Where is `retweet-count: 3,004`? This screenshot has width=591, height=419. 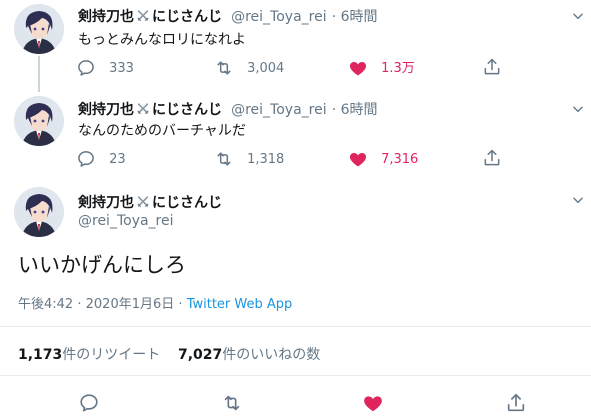 retweet-count: 3,004 is located at coordinates (266, 68).